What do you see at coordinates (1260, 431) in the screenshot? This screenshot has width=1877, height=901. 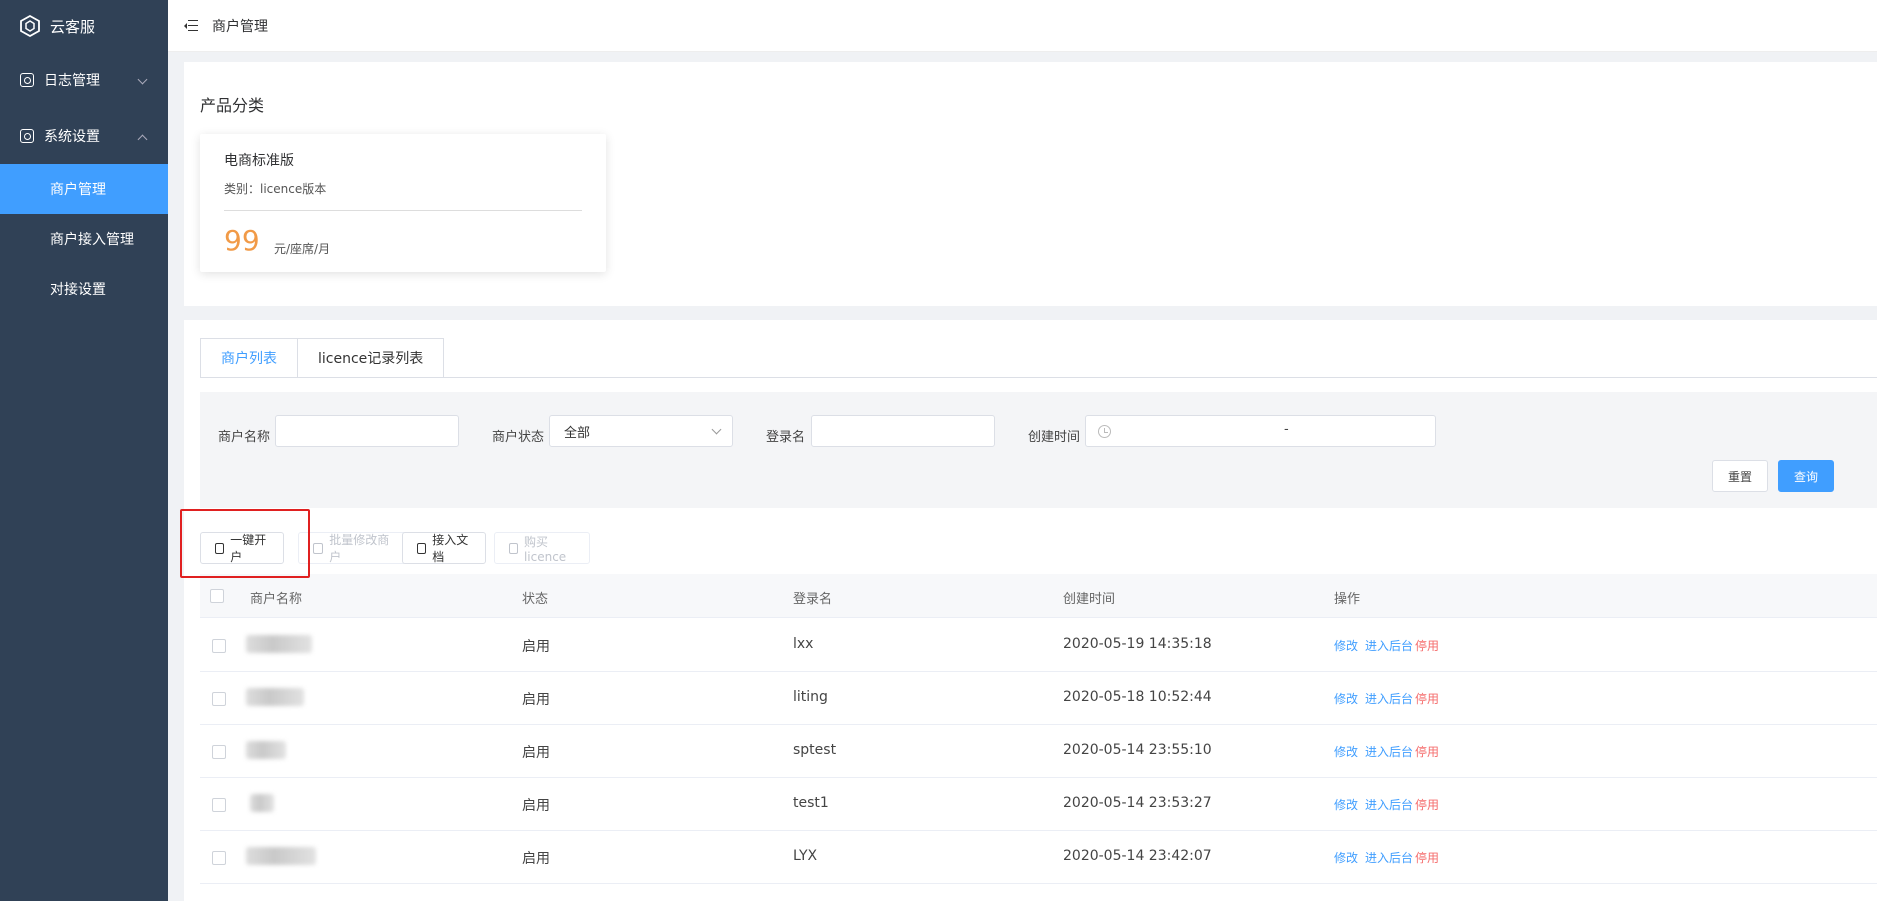 I see `created-time-range-picker: -` at bounding box center [1260, 431].